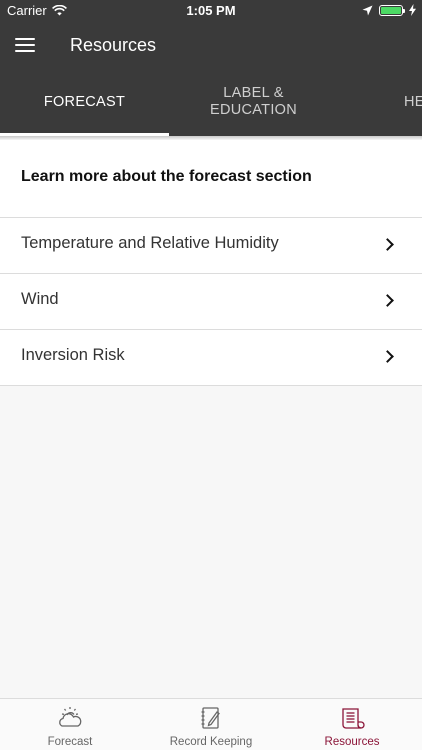  What do you see at coordinates (352, 742) in the screenshot?
I see `nav-resources-label: Resources` at bounding box center [352, 742].